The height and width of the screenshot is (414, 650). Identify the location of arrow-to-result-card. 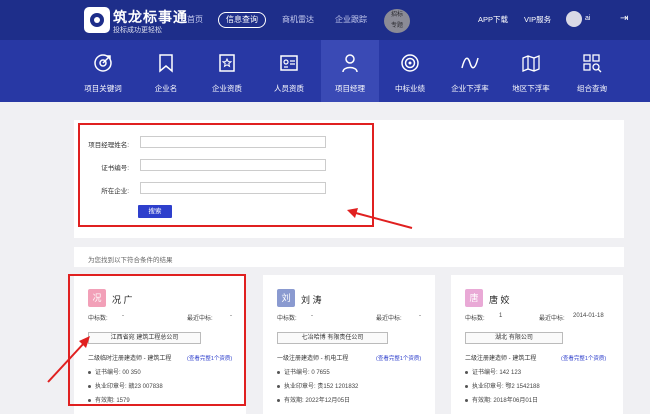
(66, 362).